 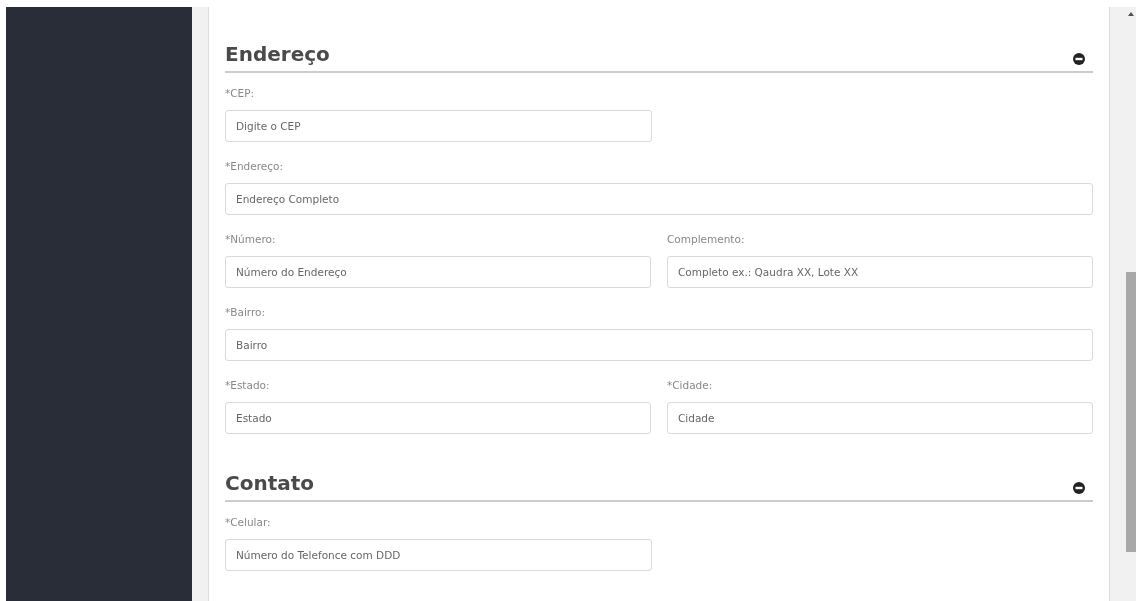 I want to click on field-label: *Bairro:, so click(x=245, y=312).